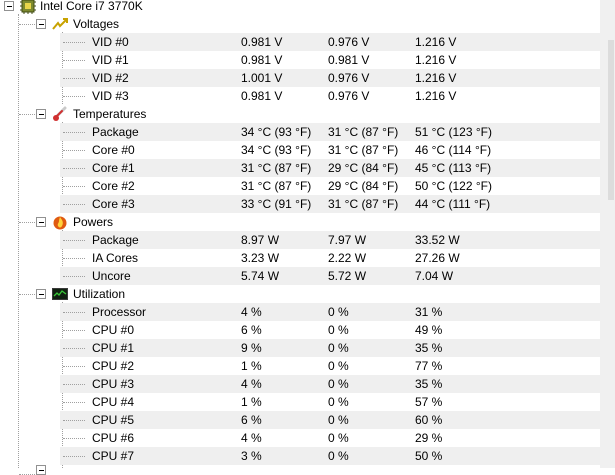 This screenshot has height=475, width=615. Describe the element at coordinates (41, 24) in the screenshot. I see `voltages-collapse-toggle` at that location.